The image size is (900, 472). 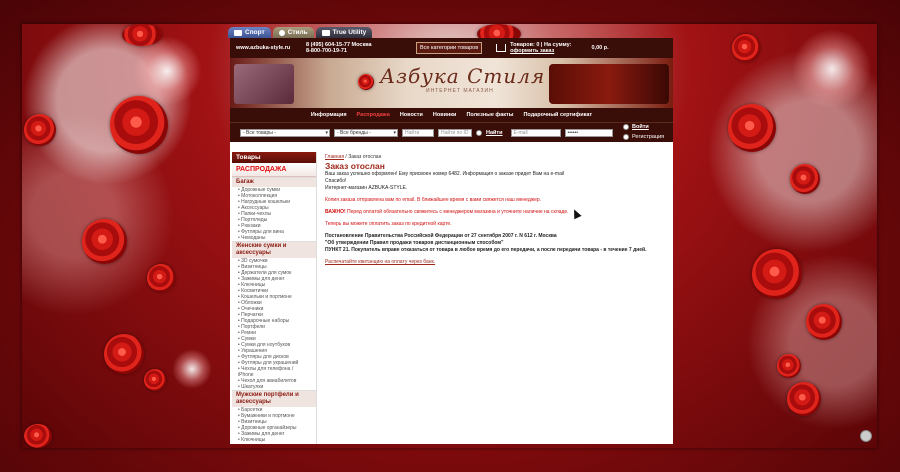 What do you see at coordinates (274, 182) in the screenshot?
I see `sidebar-category: Багаж` at bounding box center [274, 182].